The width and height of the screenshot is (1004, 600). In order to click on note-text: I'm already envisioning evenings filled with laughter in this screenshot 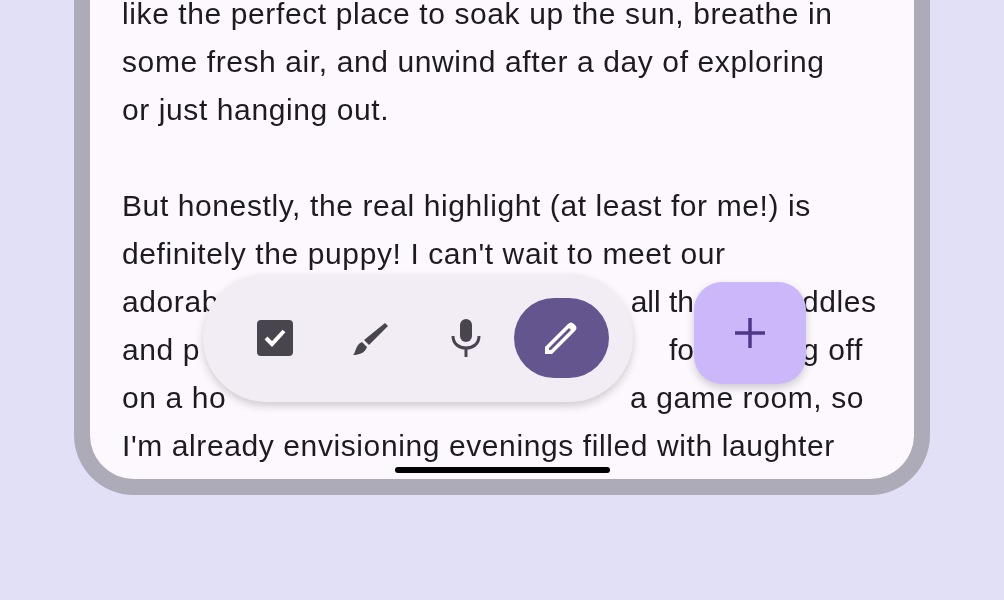, I will do `click(478, 445)`.